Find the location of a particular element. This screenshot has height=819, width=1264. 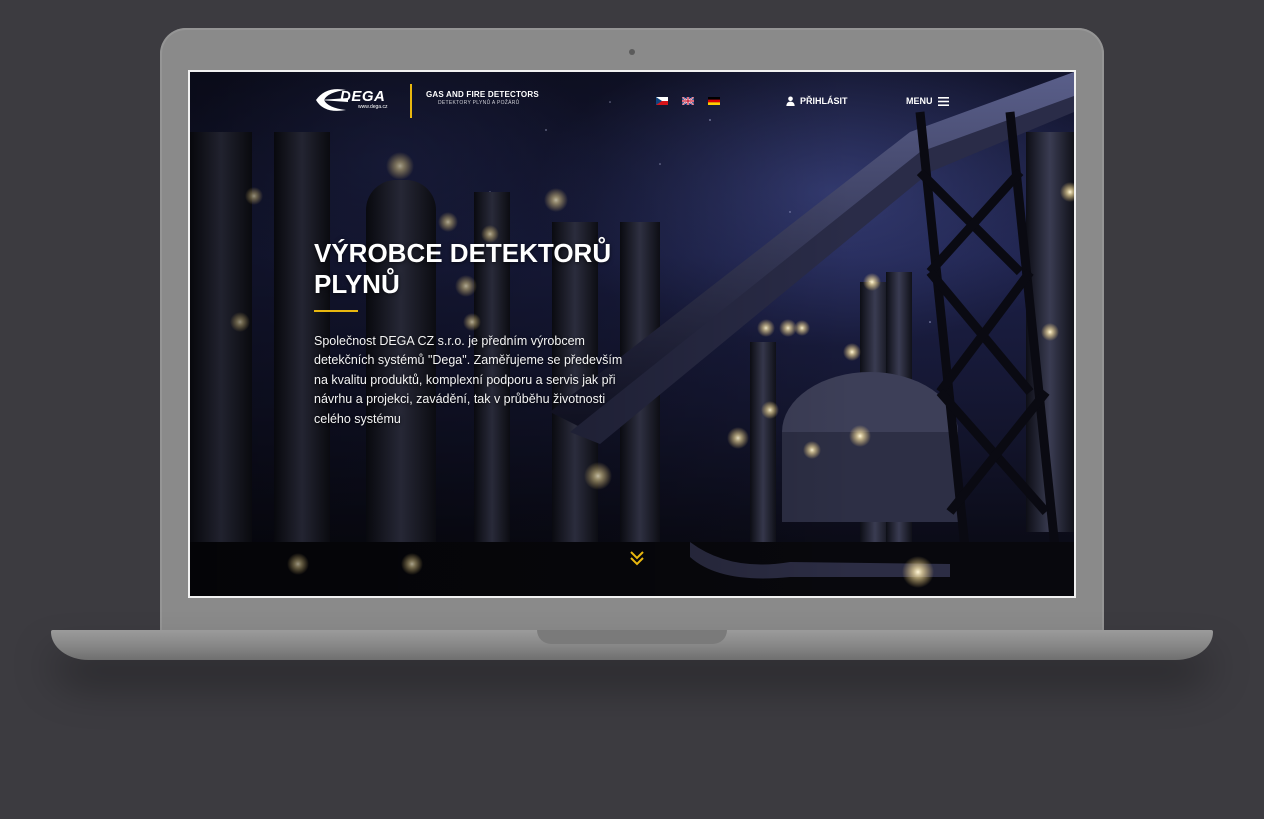

login-label: PŘIHLÁSIT is located at coordinates (824, 101).